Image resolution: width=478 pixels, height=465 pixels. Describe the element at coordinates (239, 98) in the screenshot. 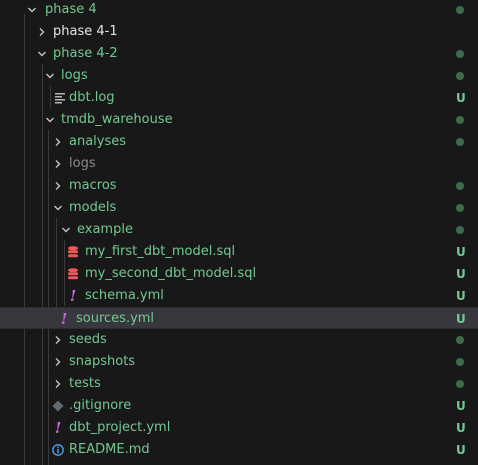

I see `tree-file-row: dbt.log U` at that location.